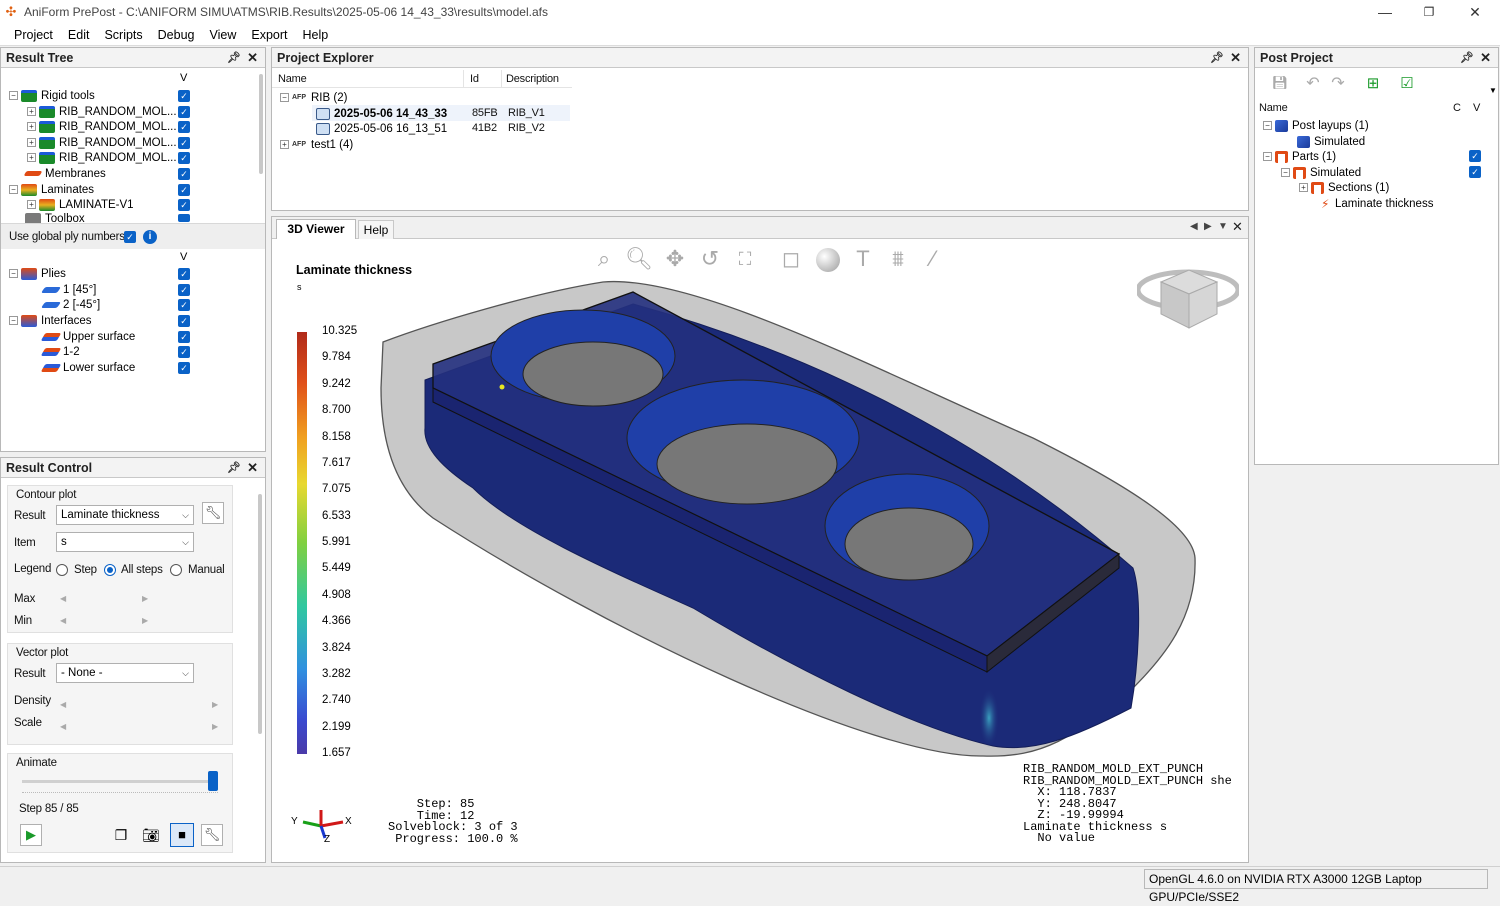 The height and width of the screenshot is (906, 1500). I want to click on tree-item-upper-surface: Upper surface, so click(87, 336).